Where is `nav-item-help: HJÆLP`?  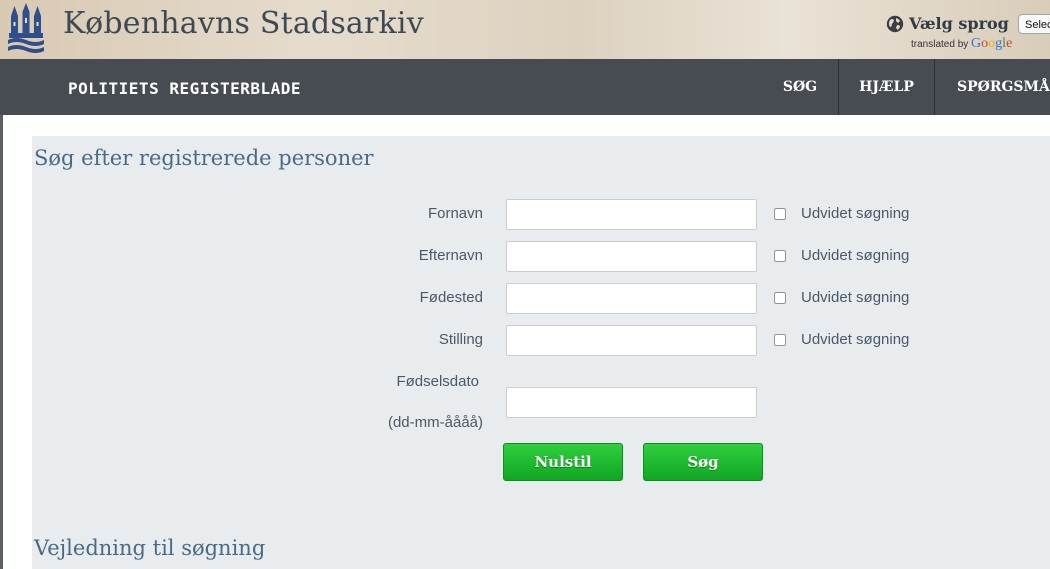
nav-item-help: HJÆLP is located at coordinates (886, 87).